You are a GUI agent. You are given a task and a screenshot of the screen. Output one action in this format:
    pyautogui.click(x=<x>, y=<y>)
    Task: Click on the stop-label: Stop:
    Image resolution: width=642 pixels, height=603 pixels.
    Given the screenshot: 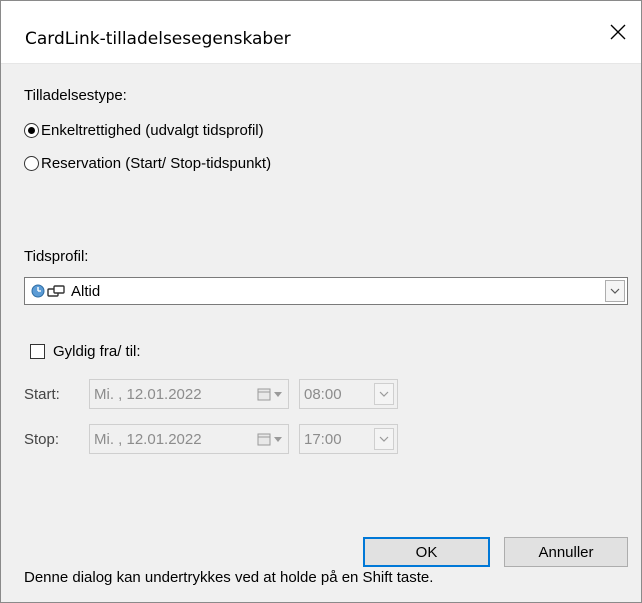 What is the action you would take?
    pyautogui.click(x=42, y=439)
    